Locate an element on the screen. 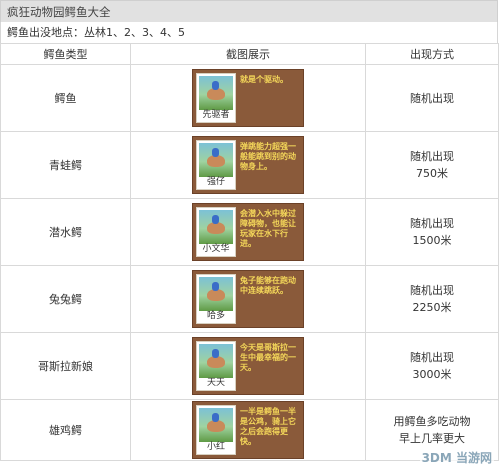  character-card: 小红 一半是鳄鱼一半是公鸡，骑上它之后会跑得更快。 is located at coordinates (248, 430).